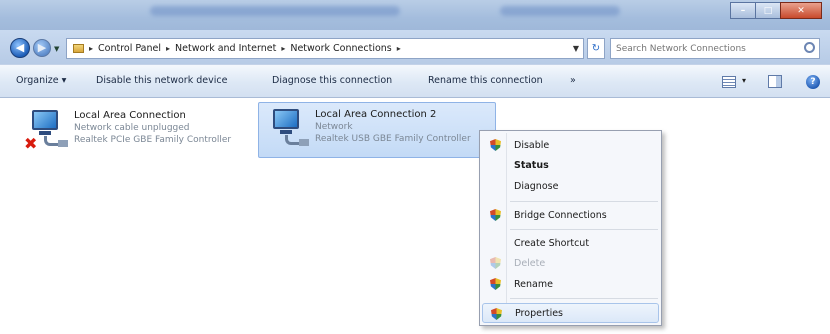 The image size is (830, 334). What do you see at coordinates (533, 284) in the screenshot?
I see `menu-item-label: Rename` at bounding box center [533, 284].